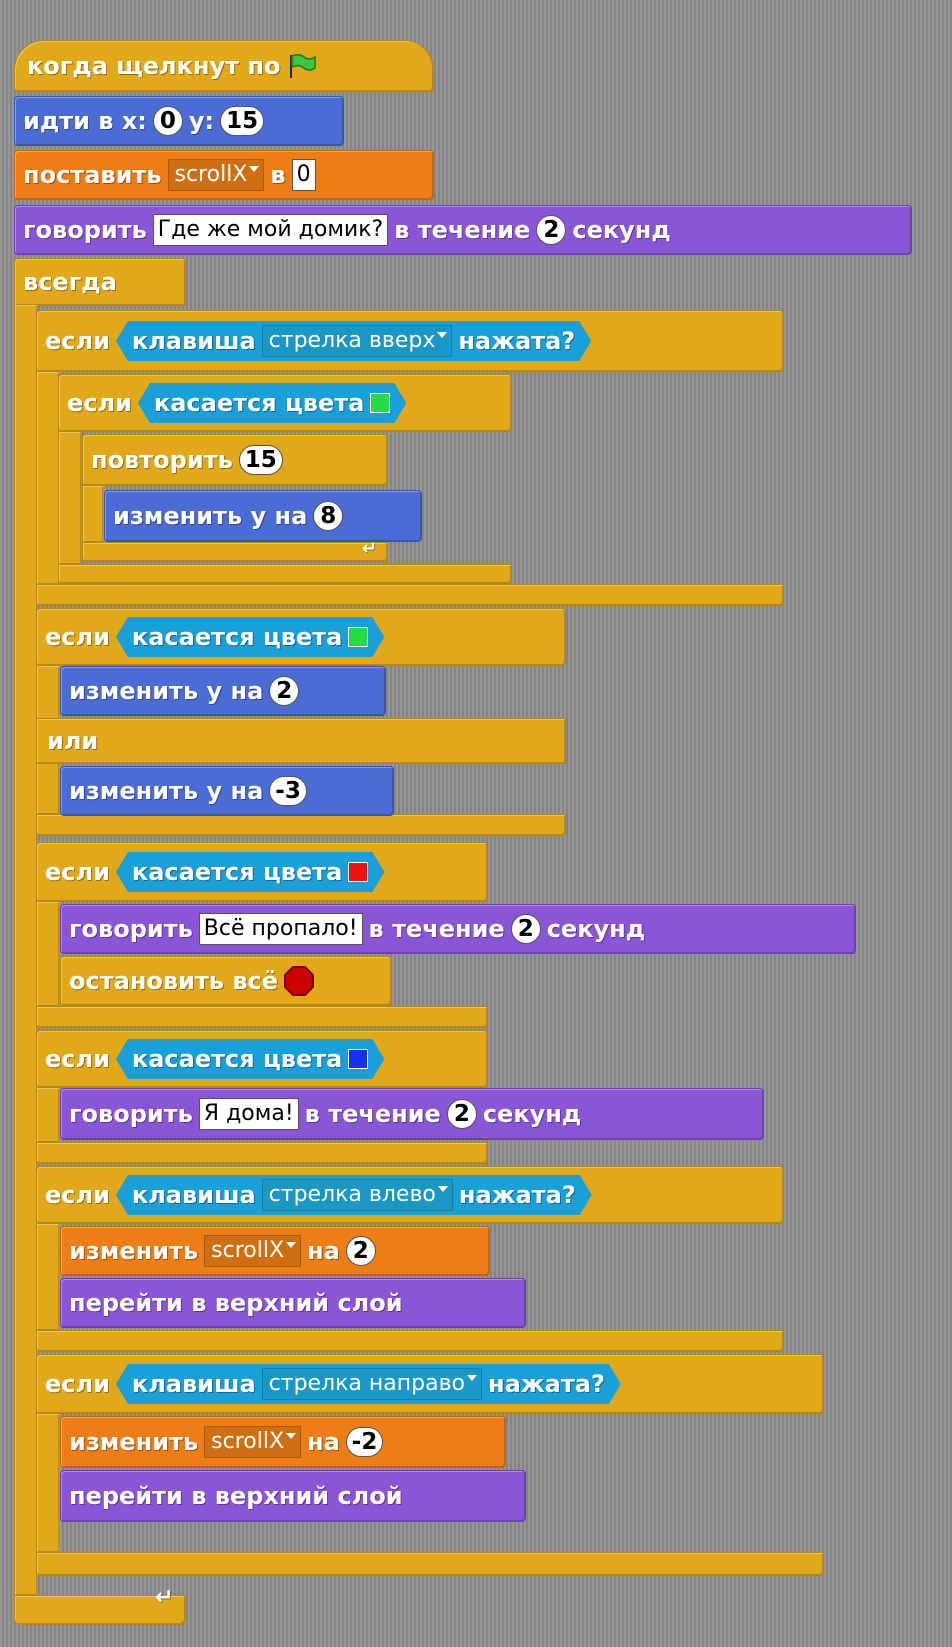 This screenshot has height=1647, width=952. I want to click on set-value-input: 0, so click(303, 175).